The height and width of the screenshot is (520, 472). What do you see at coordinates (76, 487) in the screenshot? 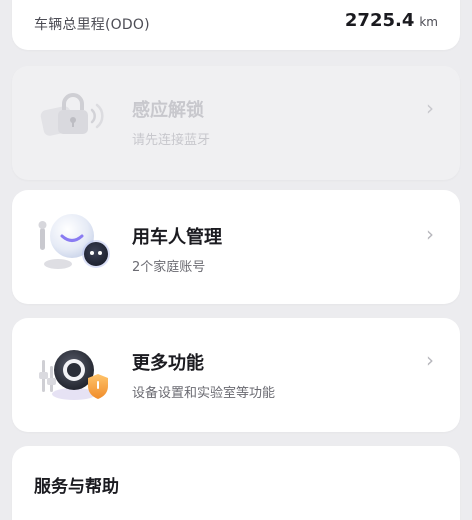
I see `service-help-title: 服务与帮助` at bounding box center [76, 487].